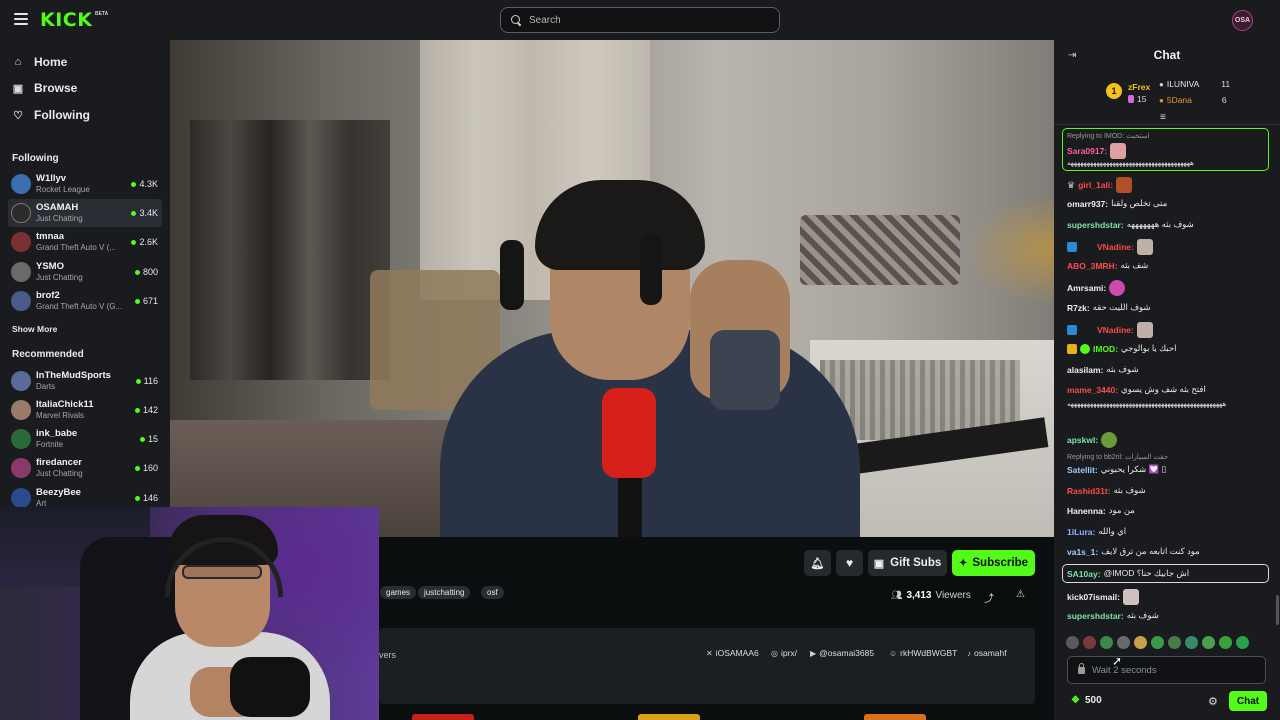 This screenshot has height=720, width=1280. I want to click on chat-username: ABO_3MRH:, so click(1092, 266).